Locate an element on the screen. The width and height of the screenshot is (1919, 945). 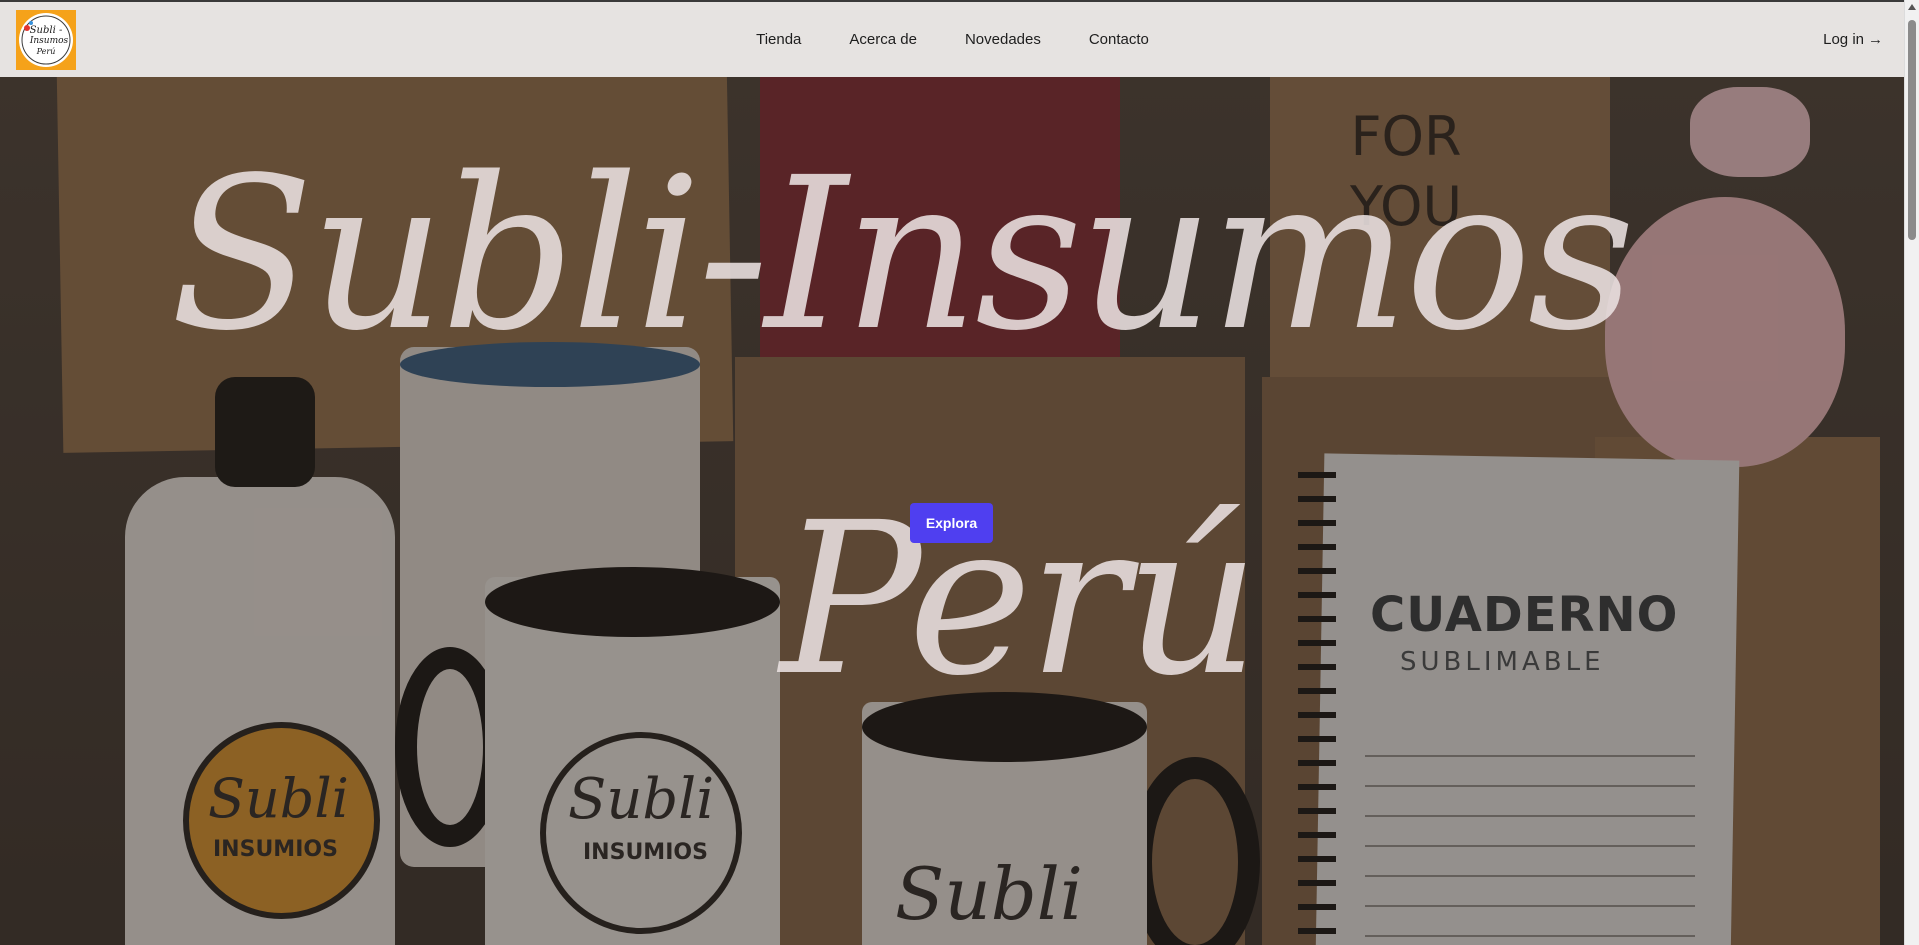
arrow-right-icon: → is located at coordinates (1875, 39).